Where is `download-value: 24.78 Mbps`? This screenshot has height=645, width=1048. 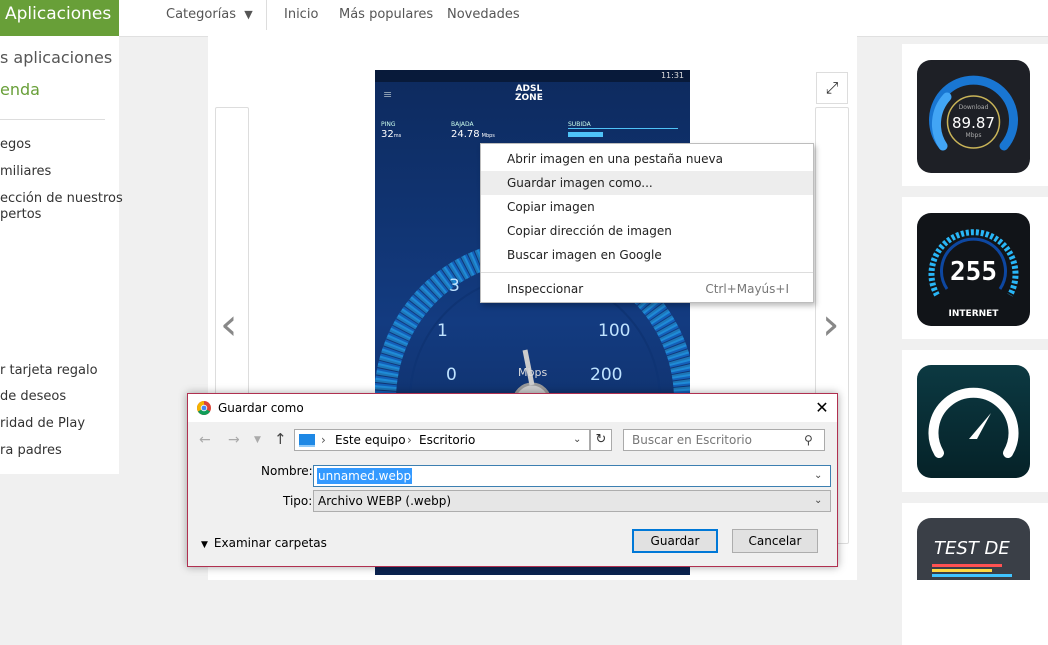
download-value: 24.78 Mbps is located at coordinates (473, 134).